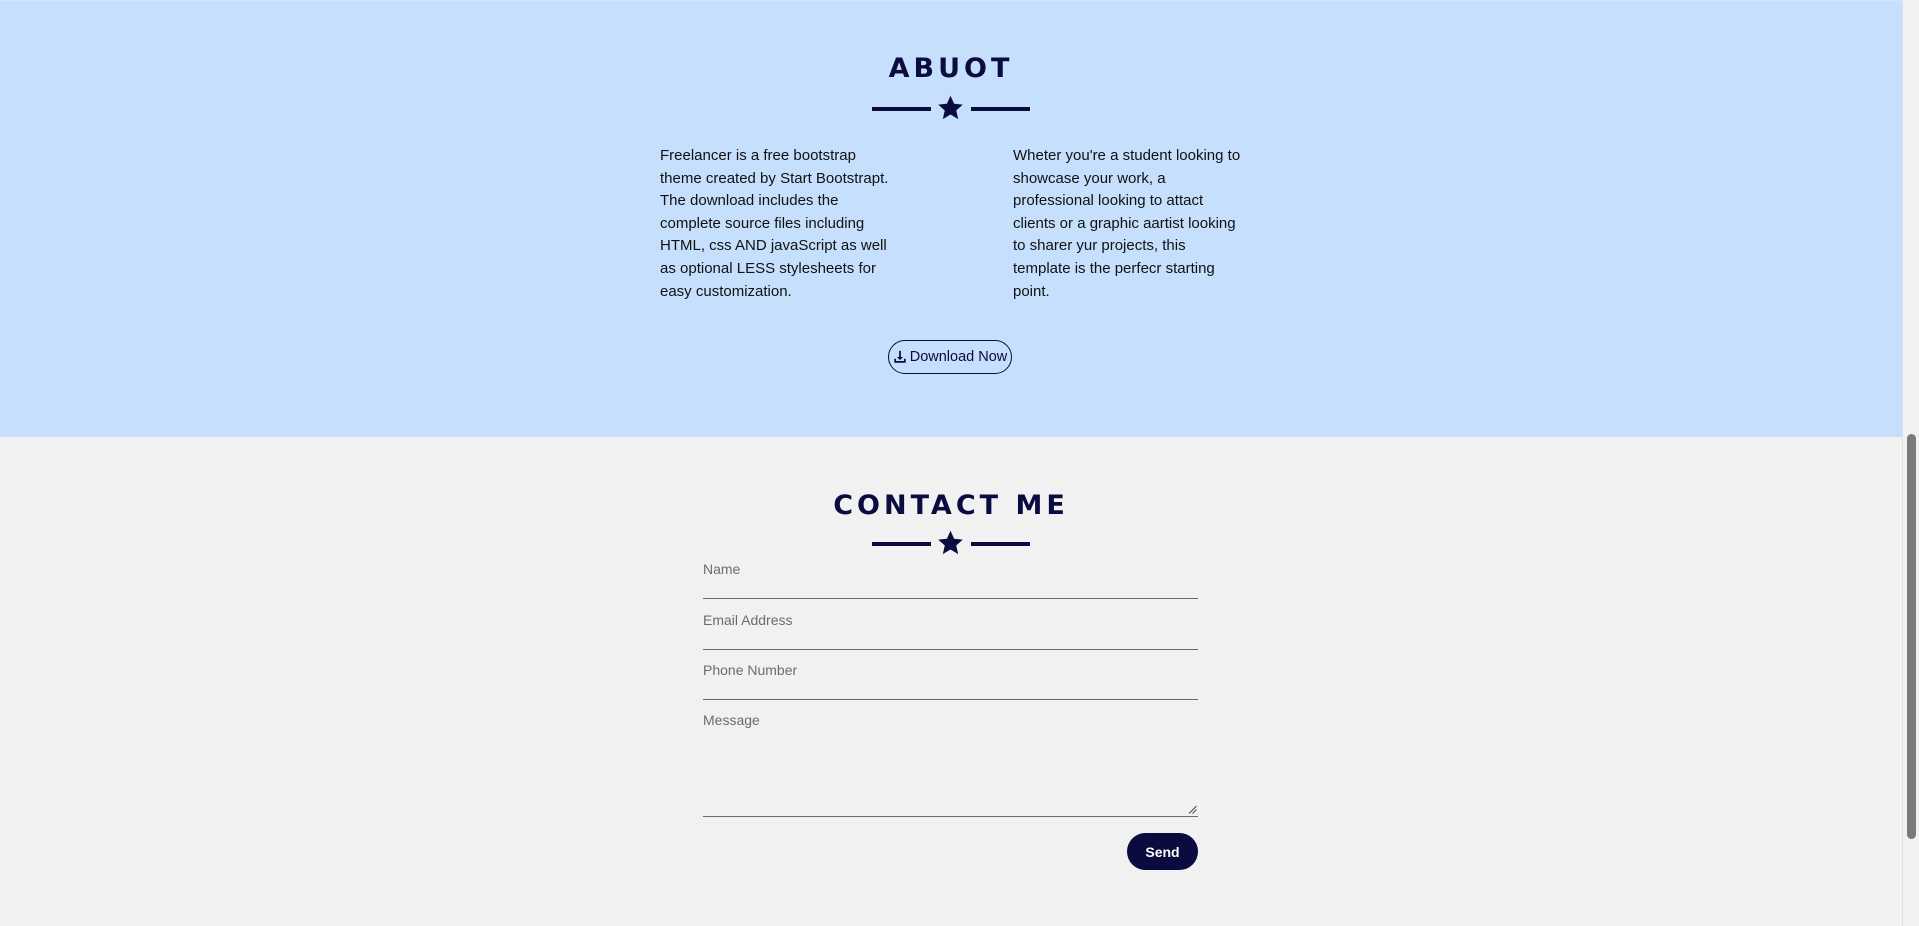 The width and height of the screenshot is (1919, 926). I want to click on phone-field: Phone Number, so click(950, 681).